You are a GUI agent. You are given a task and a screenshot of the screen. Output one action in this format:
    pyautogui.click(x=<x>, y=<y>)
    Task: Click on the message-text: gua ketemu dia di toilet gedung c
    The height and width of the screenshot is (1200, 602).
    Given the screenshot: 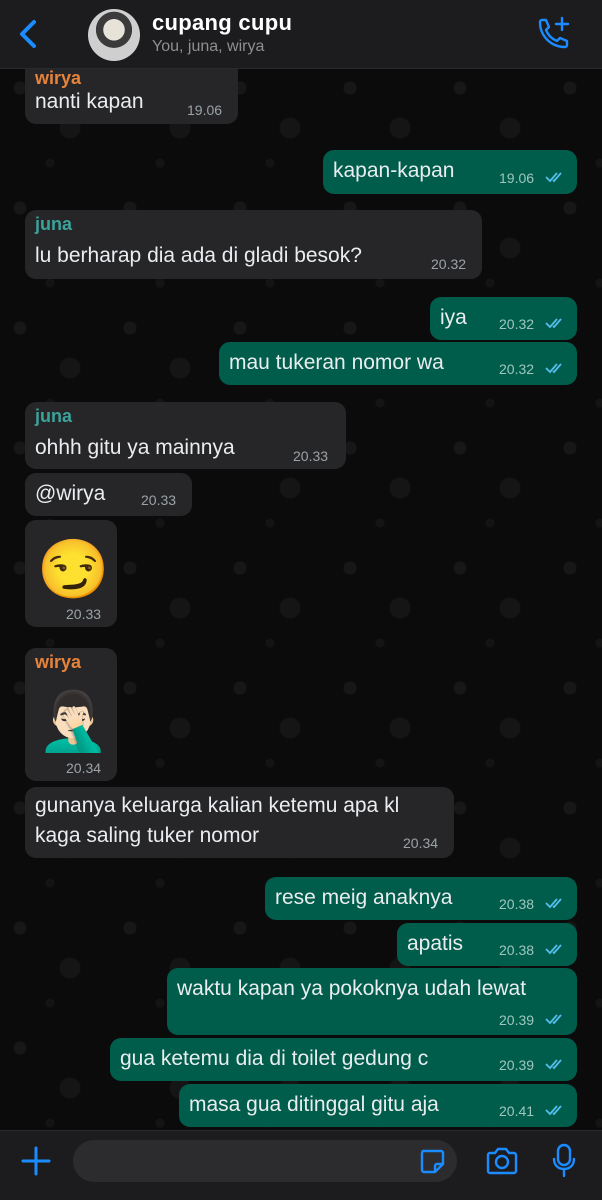 What is the action you would take?
    pyautogui.click(x=274, y=1058)
    